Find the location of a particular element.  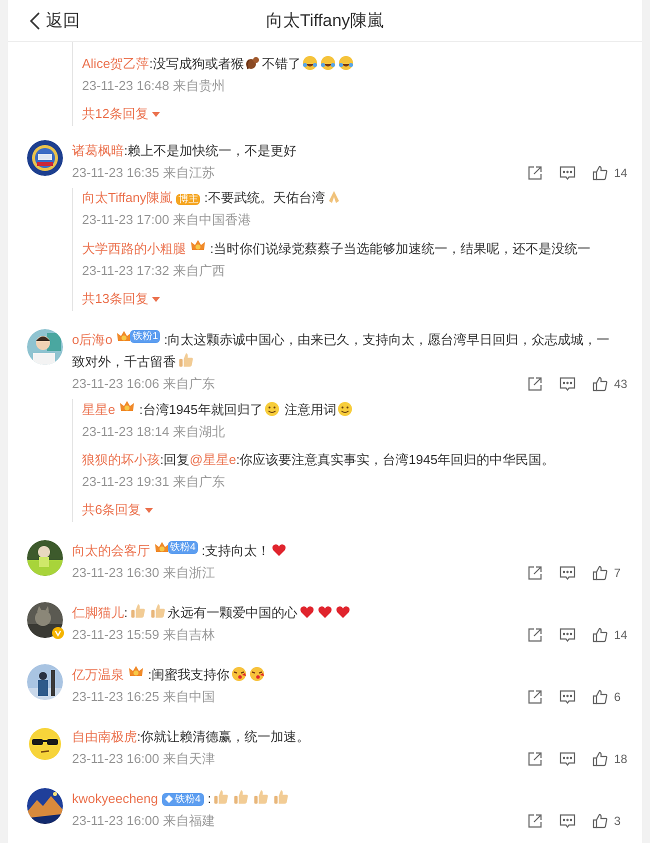

reply-meta: 23-11-23 17:32 来自广西 is located at coordinates (154, 271).